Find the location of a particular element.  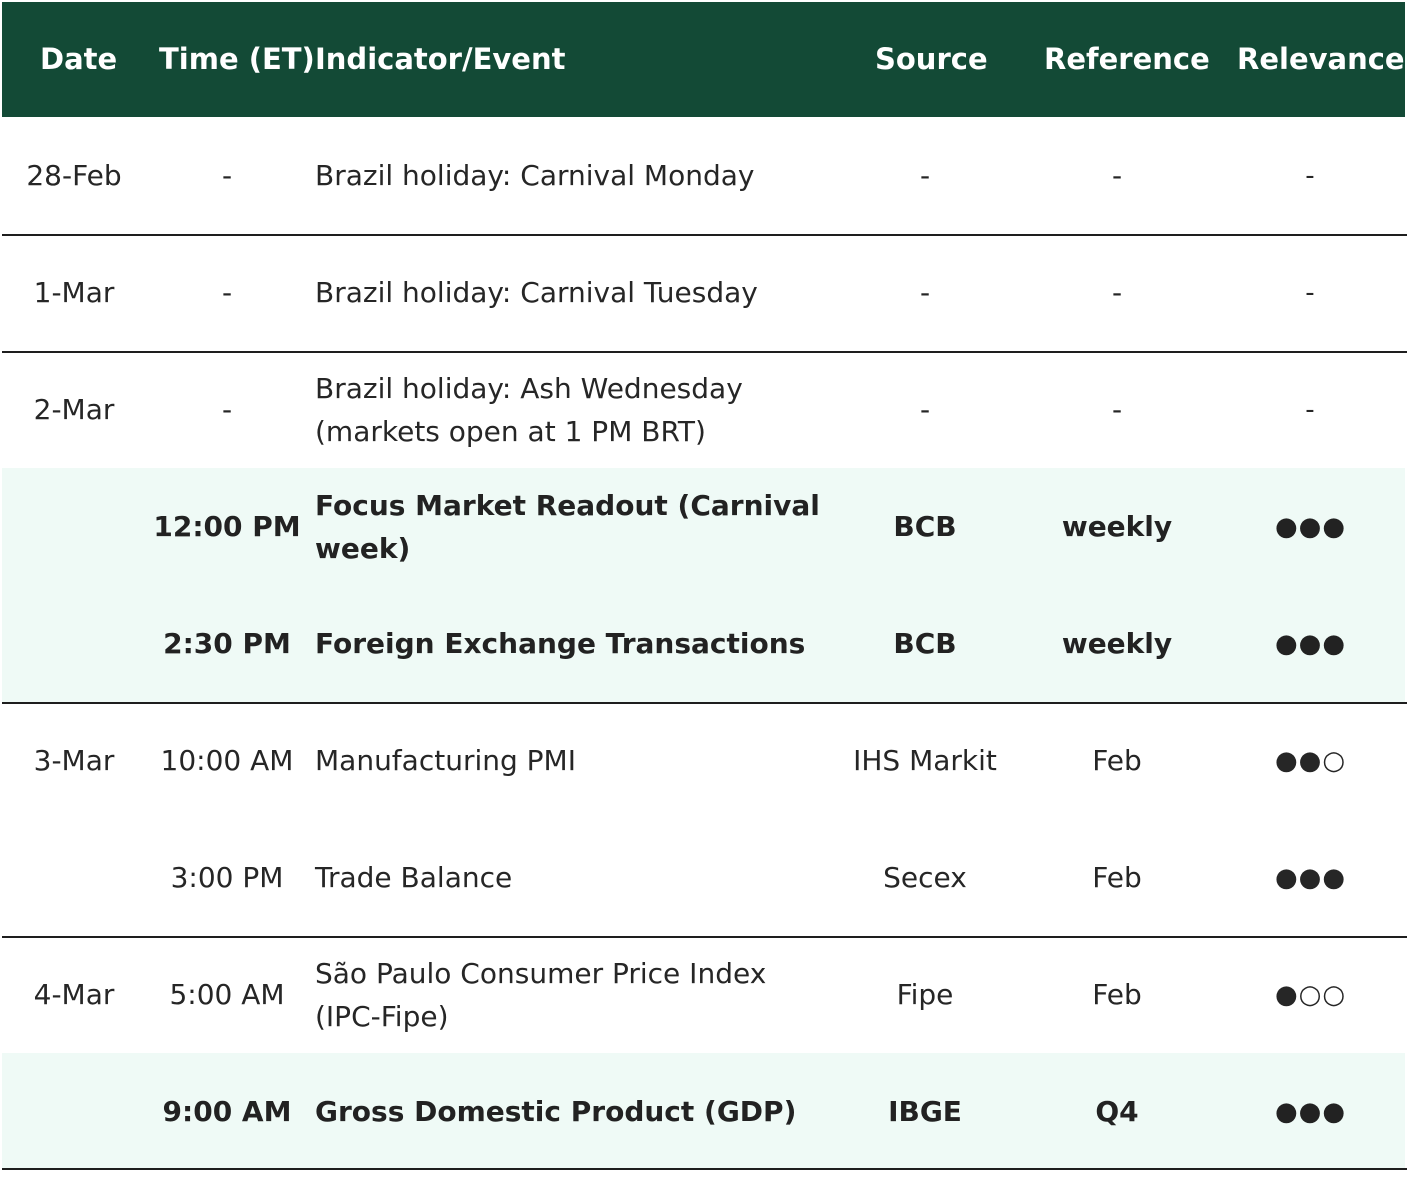

cell-indicator: Manufacturing PMI is located at coordinates (445, 760).